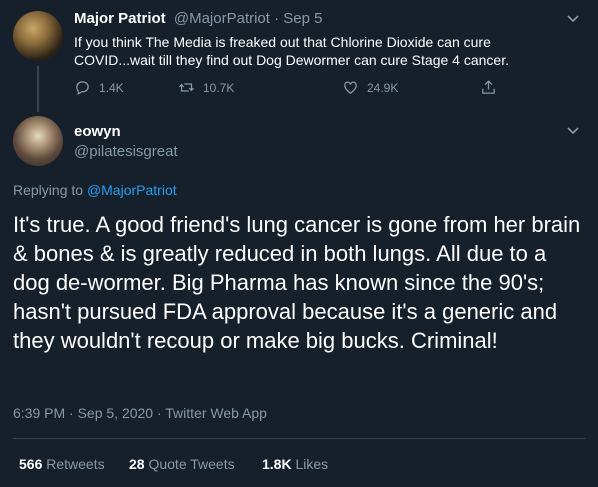 The height and width of the screenshot is (487, 598). Describe the element at coordinates (50, 190) in the screenshot. I see `replying-prefix: Replying to` at that location.